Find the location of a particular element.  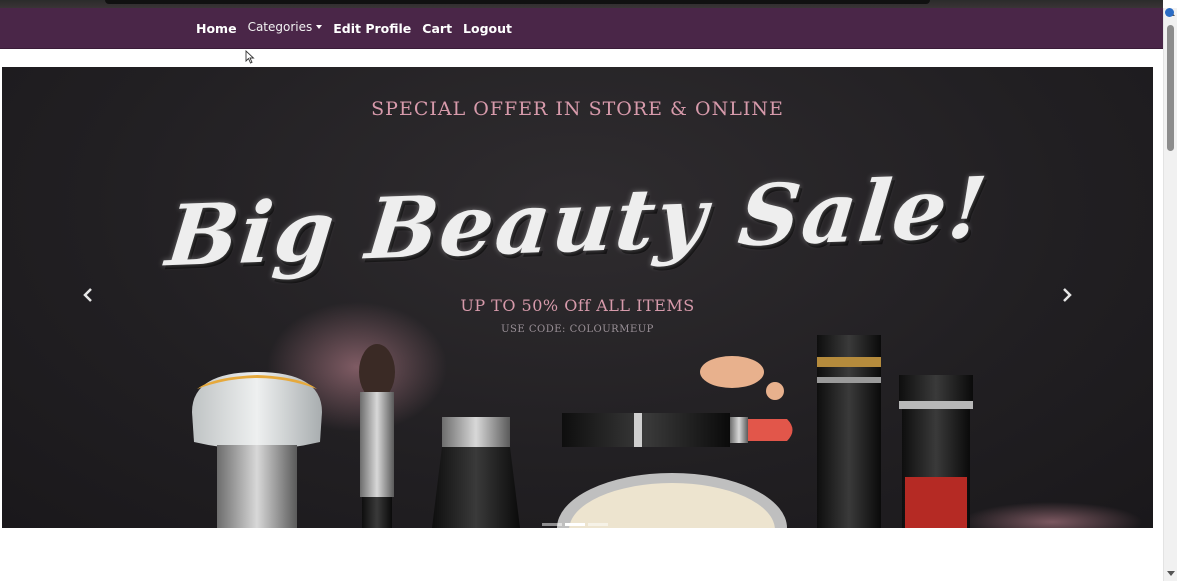

nav-home-link: Home is located at coordinates (216, 28).